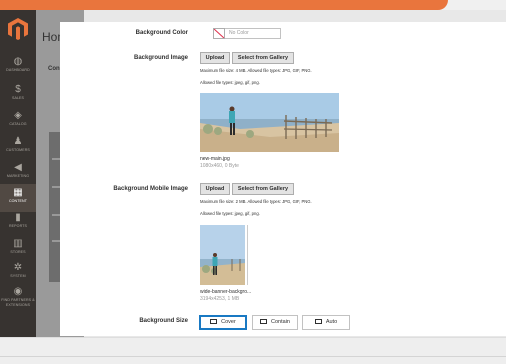 Image resolution: width=506 pixels, height=364 pixels. What do you see at coordinates (220, 299) in the screenshot?
I see `background-mobile-image-file-meta: 3194x4253, 1 MB` at bounding box center [220, 299].